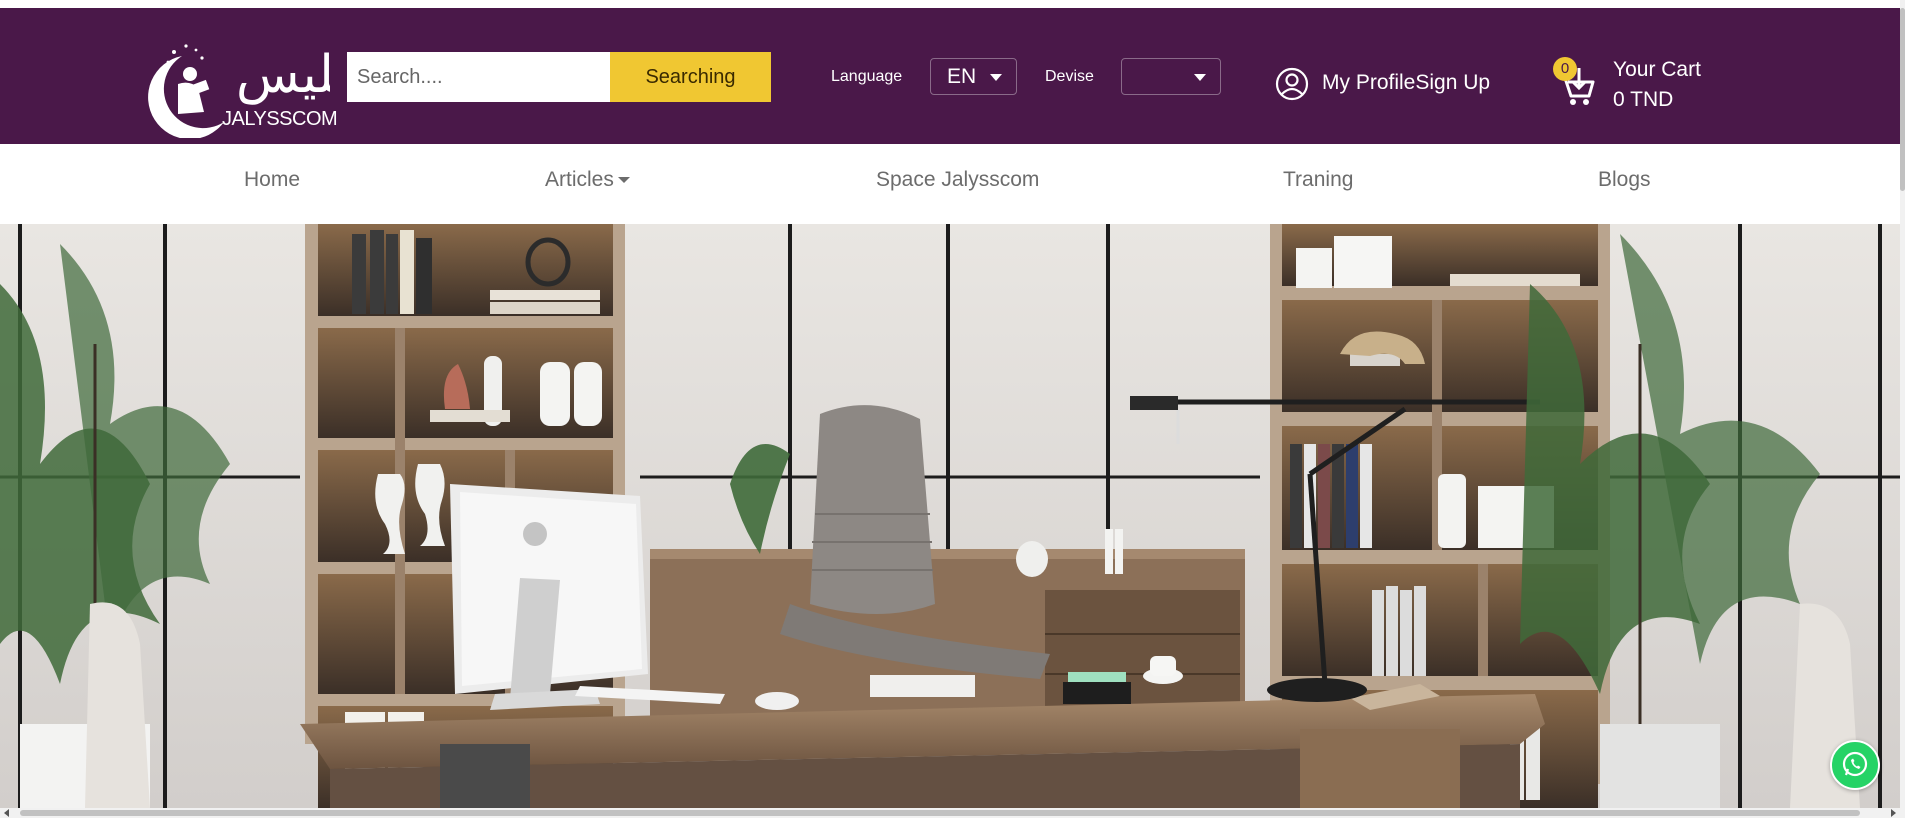  I want to click on logo-text: JALYSSCOM, so click(280, 119).